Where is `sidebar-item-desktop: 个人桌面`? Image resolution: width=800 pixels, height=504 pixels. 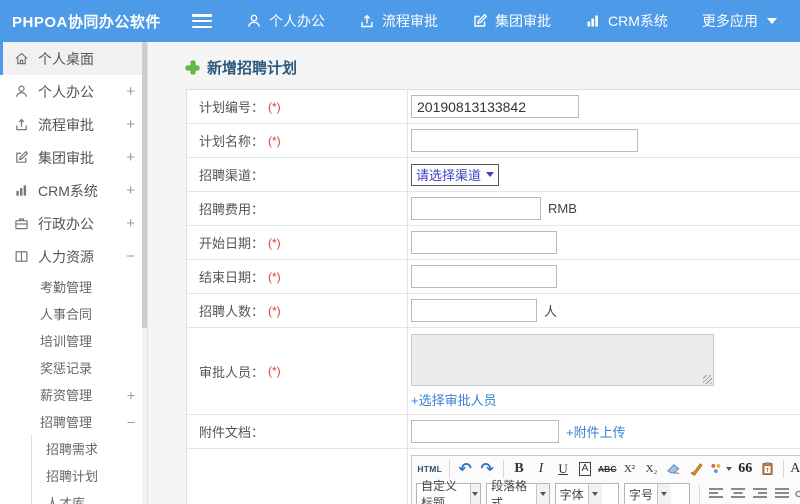
sidebar-item-desktop: 个人桌面 is located at coordinates (73, 58).